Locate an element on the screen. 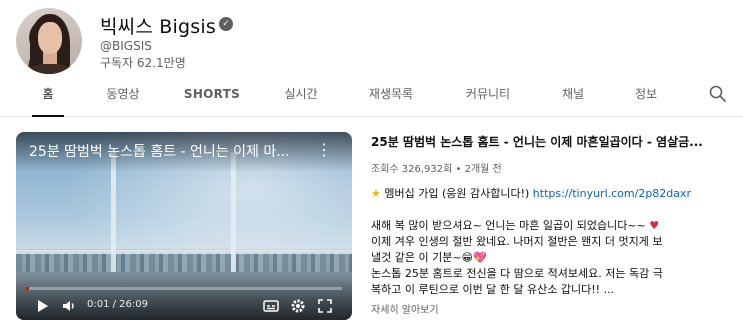 The height and width of the screenshot is (333, 743). avatar-shoulders is located at coordinates (50, 69).